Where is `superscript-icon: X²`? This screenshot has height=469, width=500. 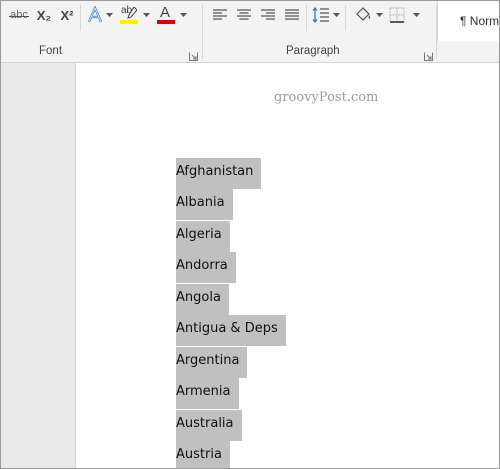
superscript-icon: X² is located at coordinates (67, 15).